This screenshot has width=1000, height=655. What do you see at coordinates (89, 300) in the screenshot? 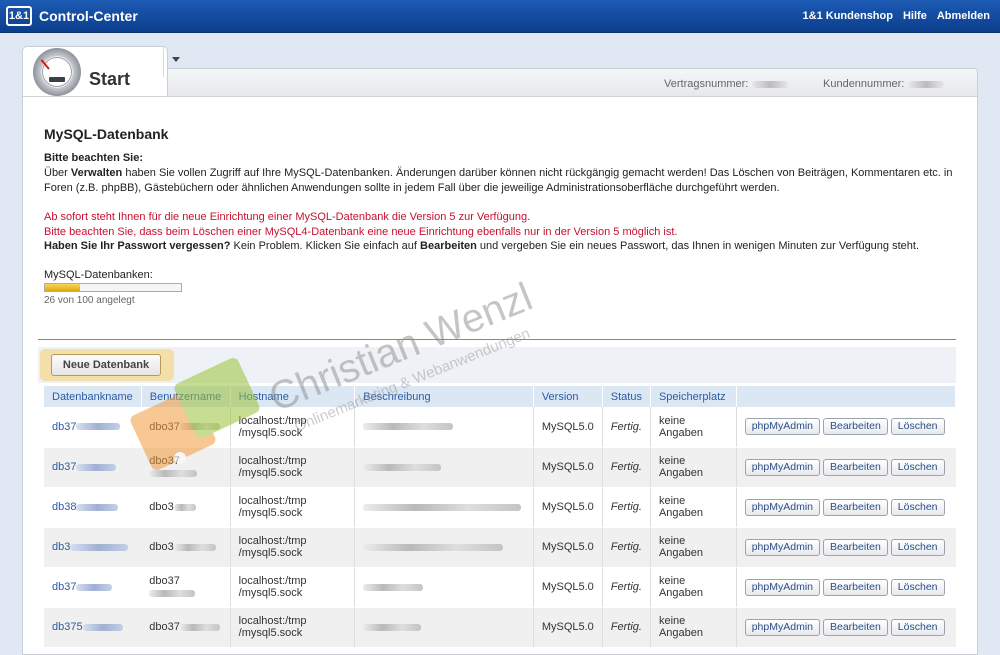
I see `quota-text: 26 von 100 angelegt` at bounding box center [89, 300].